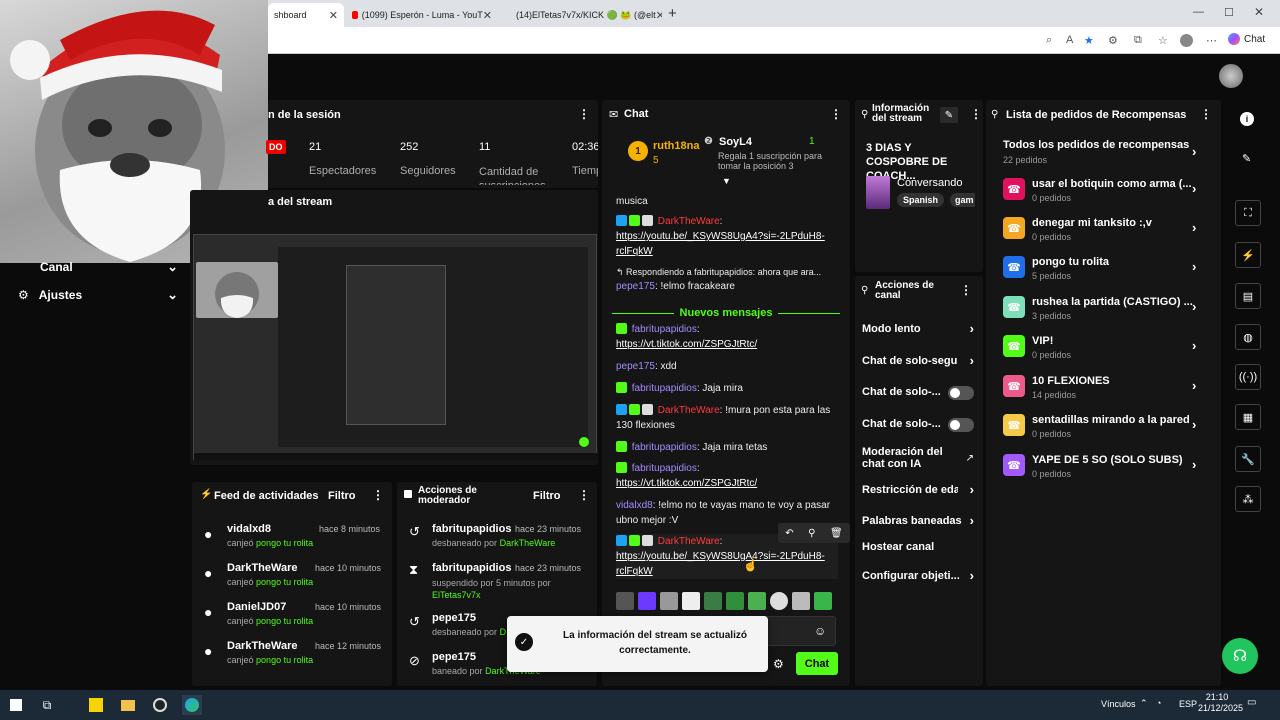 This screenshot has height=720, width=1280. I want to click on tab-dashboard: shboard ✕, so click(306, 15).